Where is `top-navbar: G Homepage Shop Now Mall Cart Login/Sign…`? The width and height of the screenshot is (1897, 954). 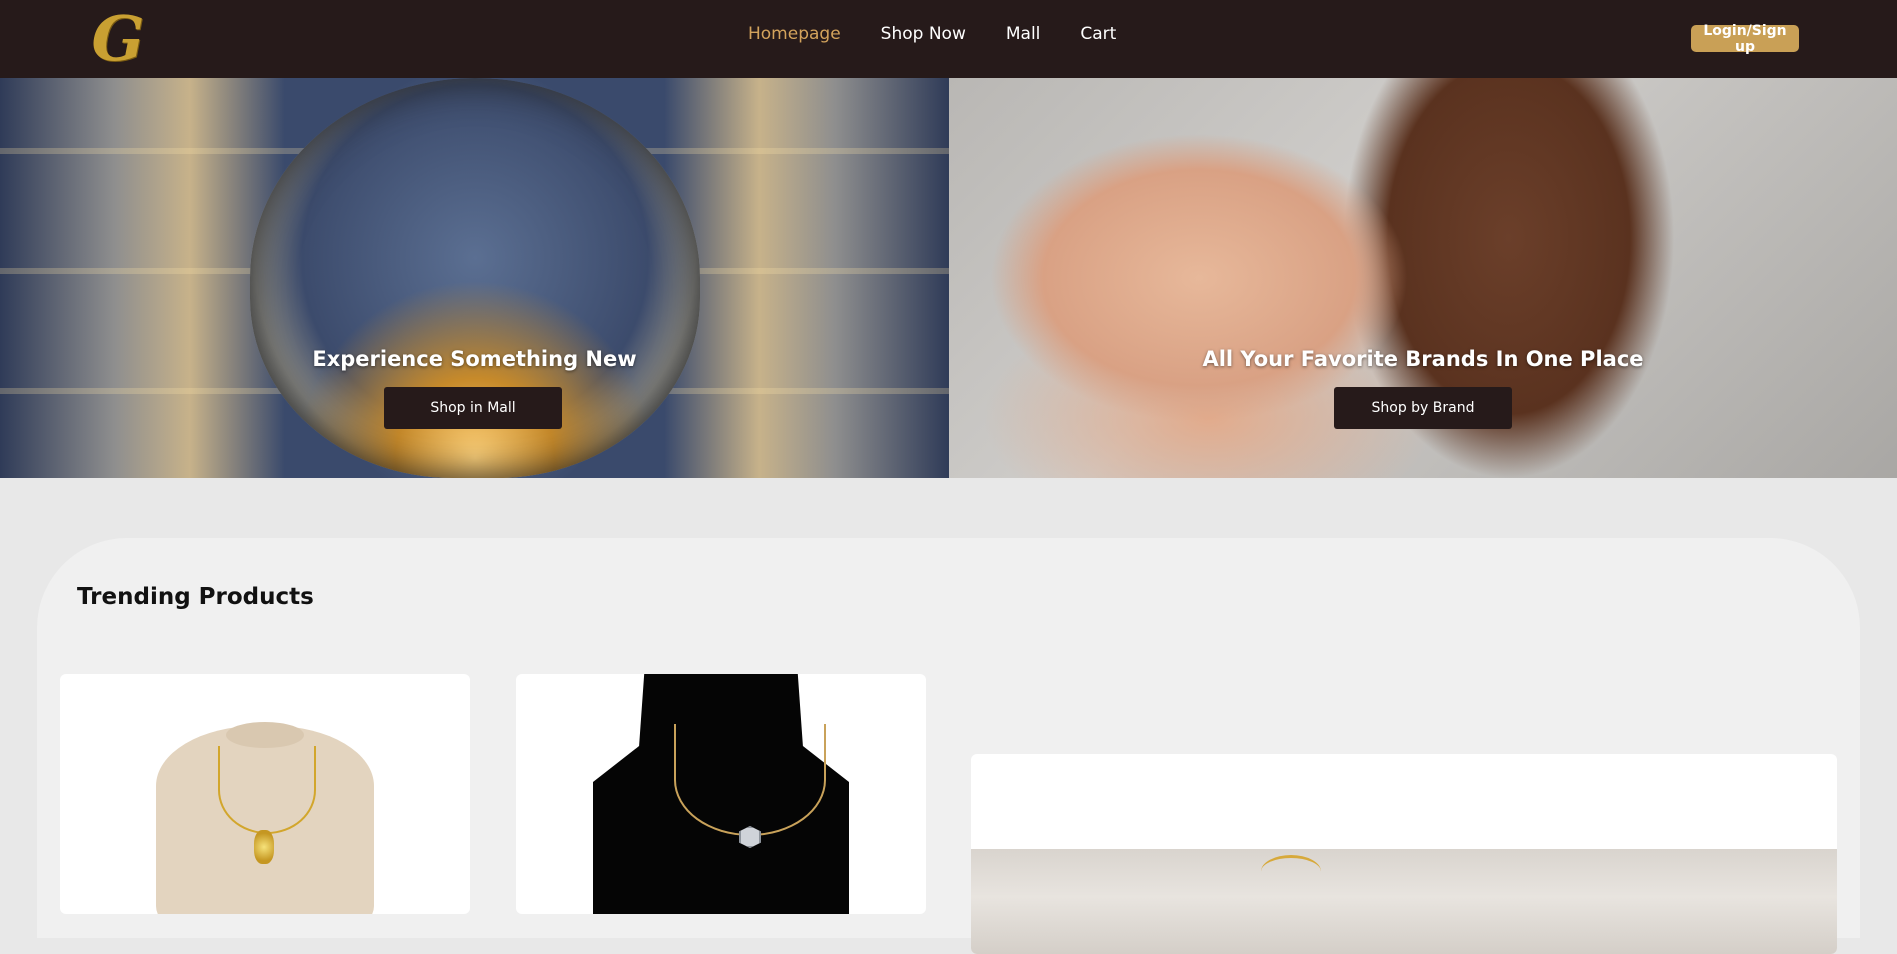
top-navbar: G Homepage Shop Now Mall Cart Login/Sign… is located at coordinates (948, 39).